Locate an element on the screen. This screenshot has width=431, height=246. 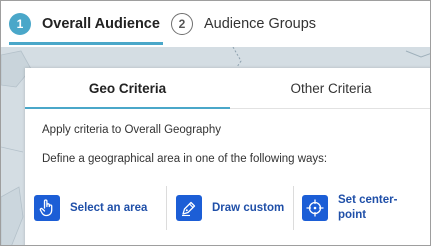
tab-other-criteria: Other Criteria is located at coordinates (330, 88).